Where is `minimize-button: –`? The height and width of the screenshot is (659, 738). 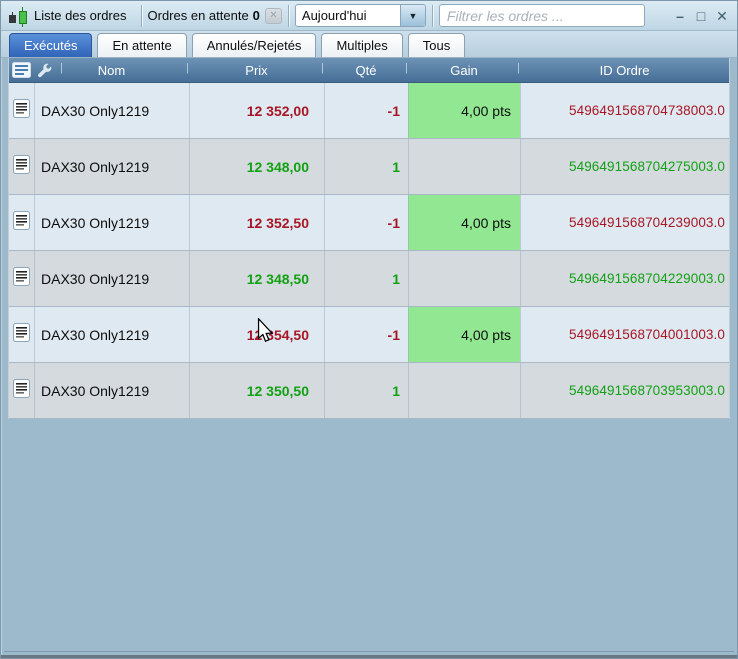
minimize-button: – is located at coordinates (680, 16).